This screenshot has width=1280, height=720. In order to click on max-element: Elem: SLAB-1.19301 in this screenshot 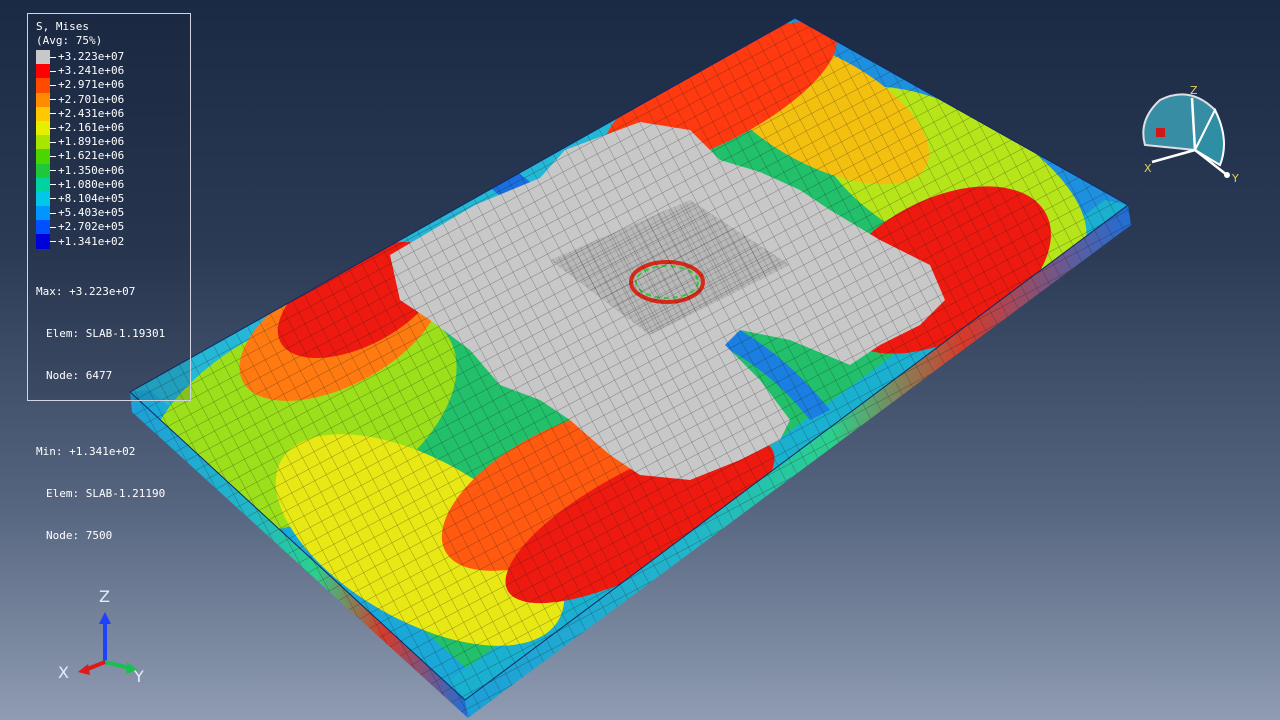, I will do `click(106, 333)`.